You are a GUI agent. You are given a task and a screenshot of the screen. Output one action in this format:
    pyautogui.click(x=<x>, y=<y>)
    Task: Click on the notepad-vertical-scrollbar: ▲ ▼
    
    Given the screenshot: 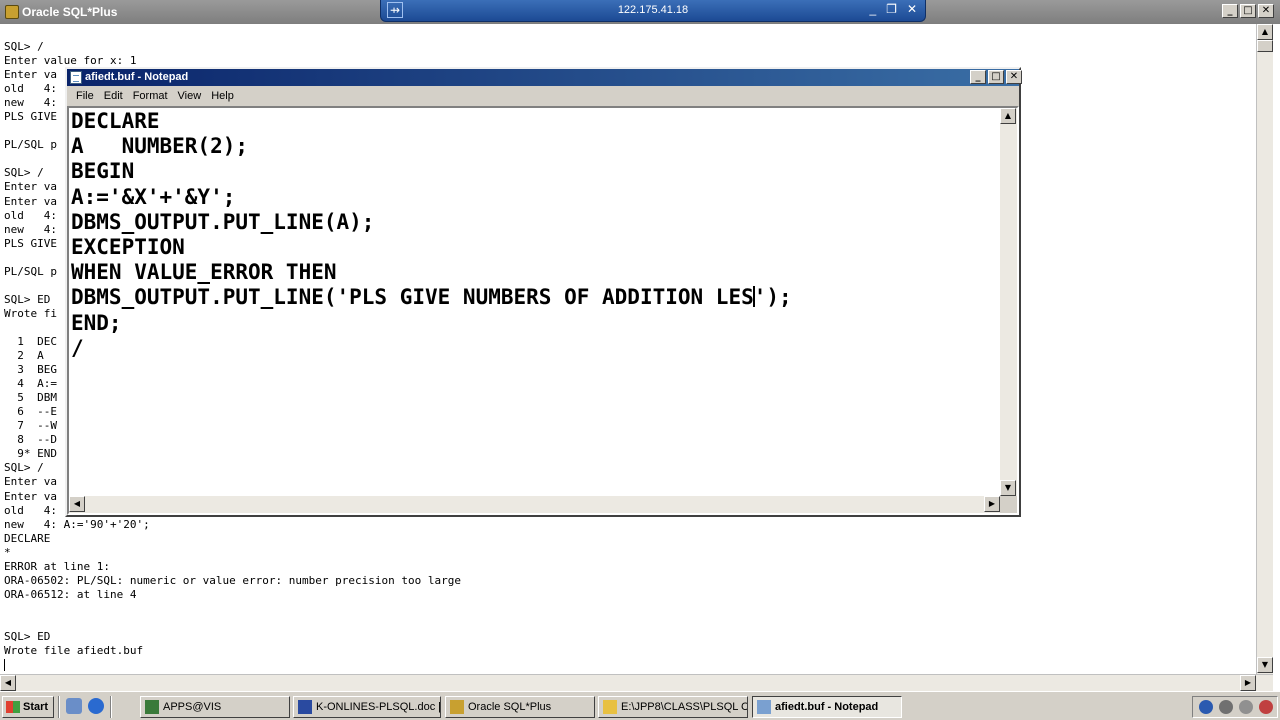 What is the action you would take?
    pyautogui.click(x=1008, y=302)
    